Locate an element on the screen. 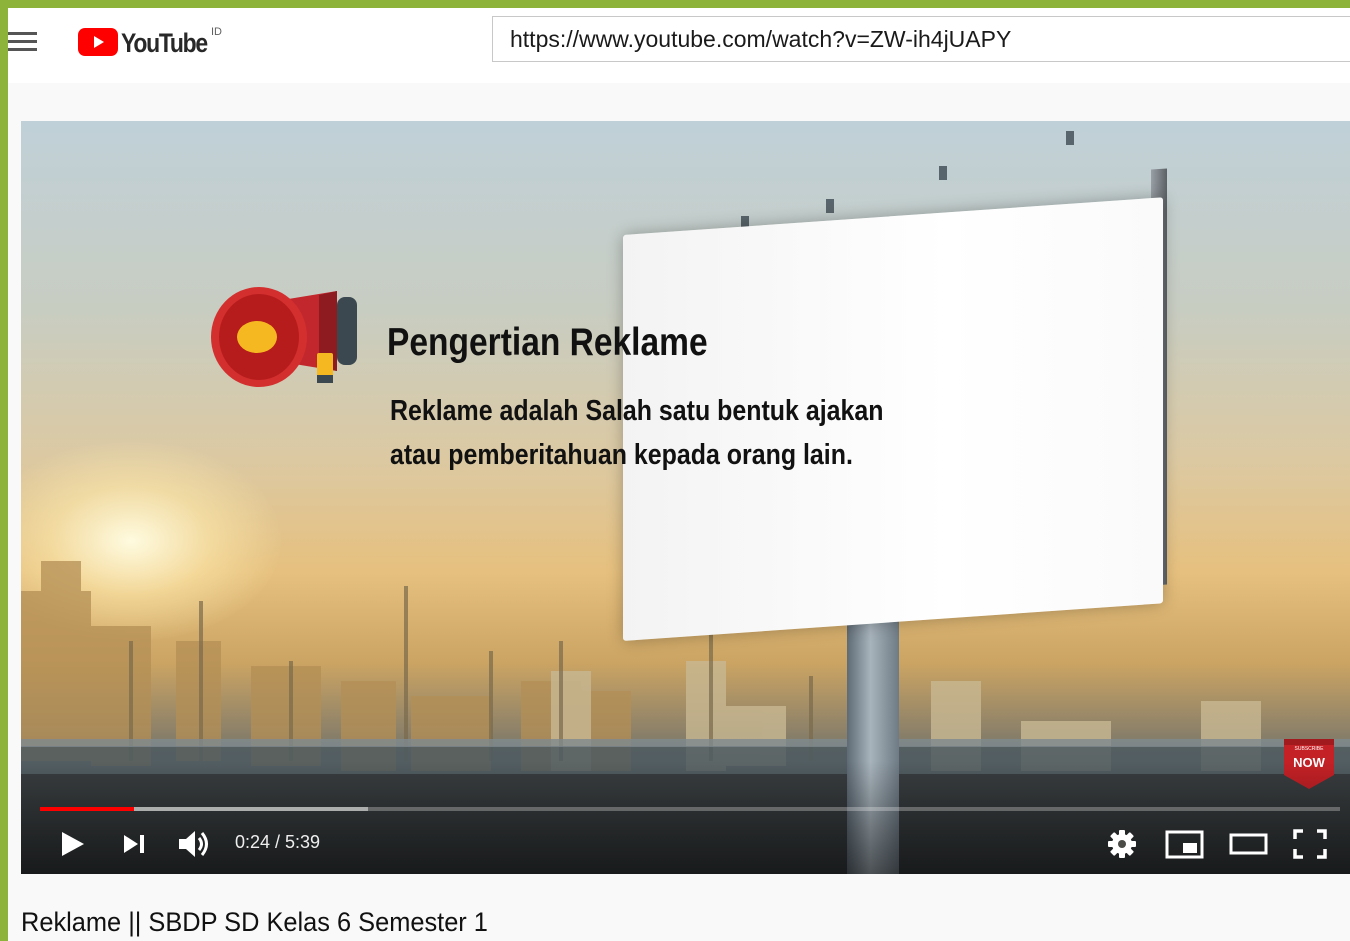 The height and width of the screenshot is (941, 1350). time-display: 0:24 / 5:39 is located at coordinates (278, 842).